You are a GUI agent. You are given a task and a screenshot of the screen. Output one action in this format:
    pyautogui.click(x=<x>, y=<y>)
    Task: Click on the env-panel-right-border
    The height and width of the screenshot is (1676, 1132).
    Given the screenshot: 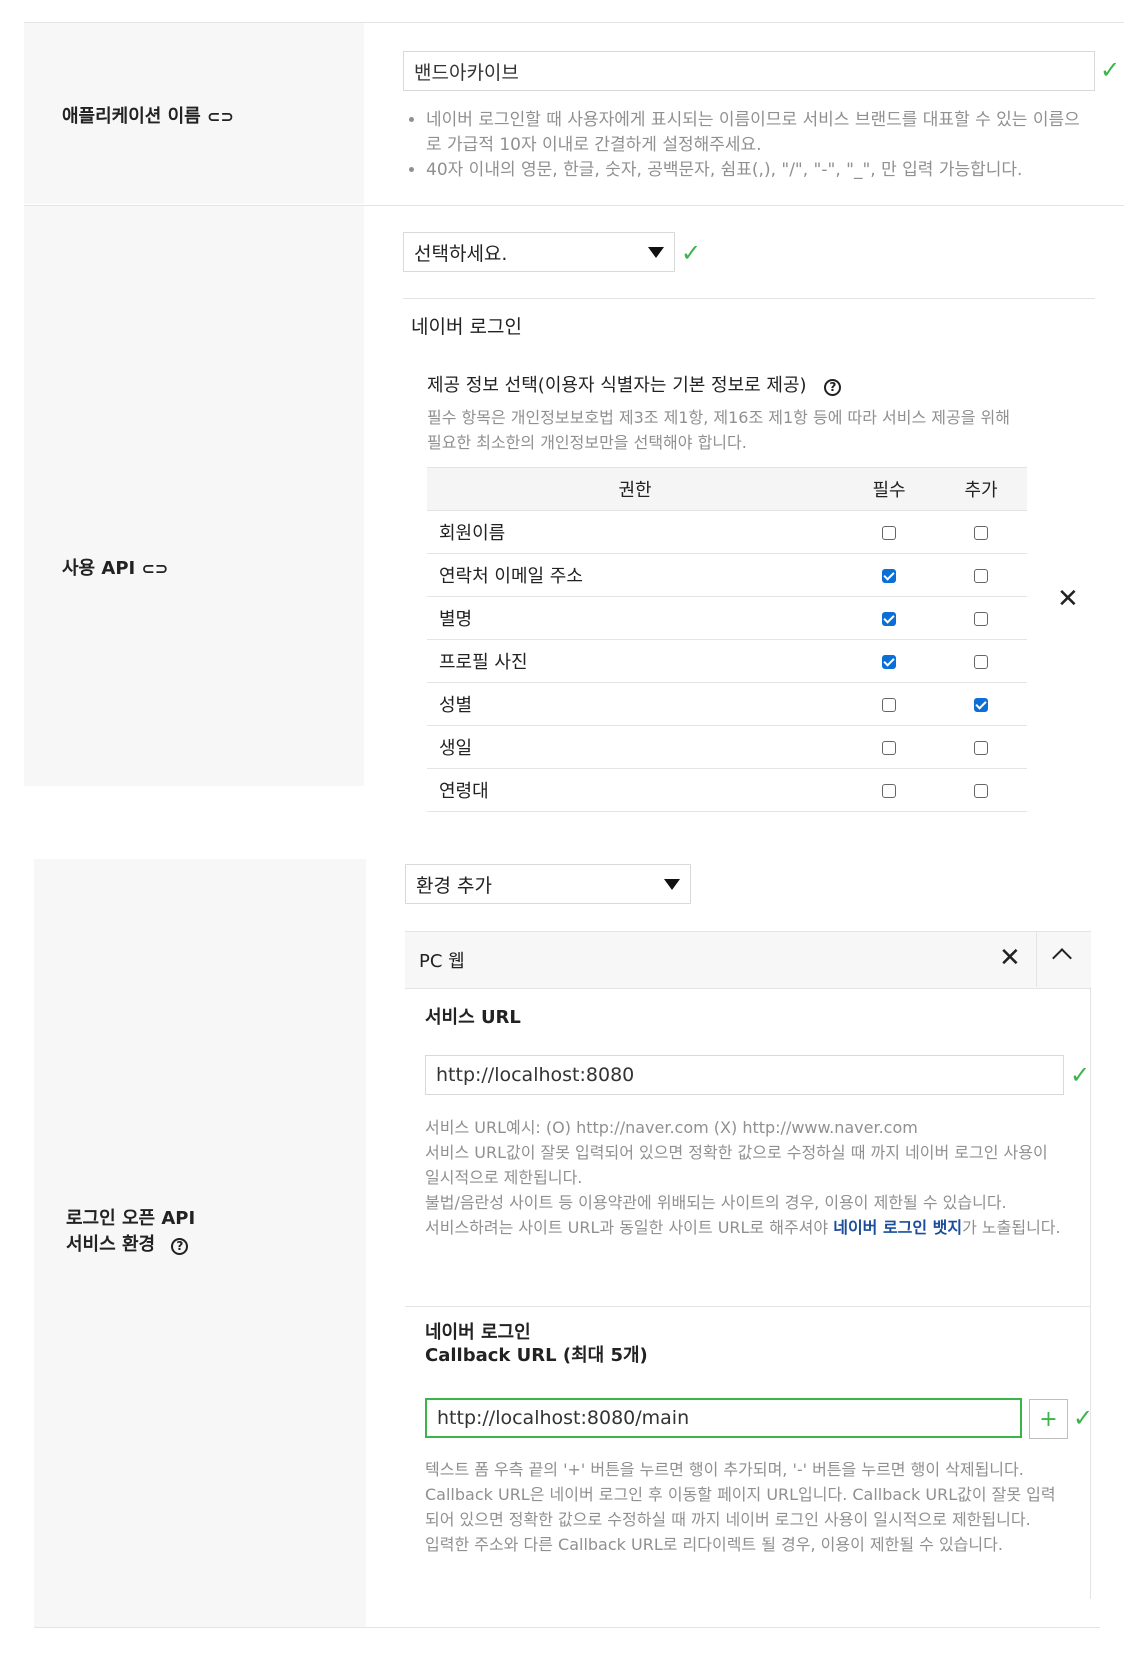 What is the action you would take?
    pyautogui.click(x=1090, y=1293)
    